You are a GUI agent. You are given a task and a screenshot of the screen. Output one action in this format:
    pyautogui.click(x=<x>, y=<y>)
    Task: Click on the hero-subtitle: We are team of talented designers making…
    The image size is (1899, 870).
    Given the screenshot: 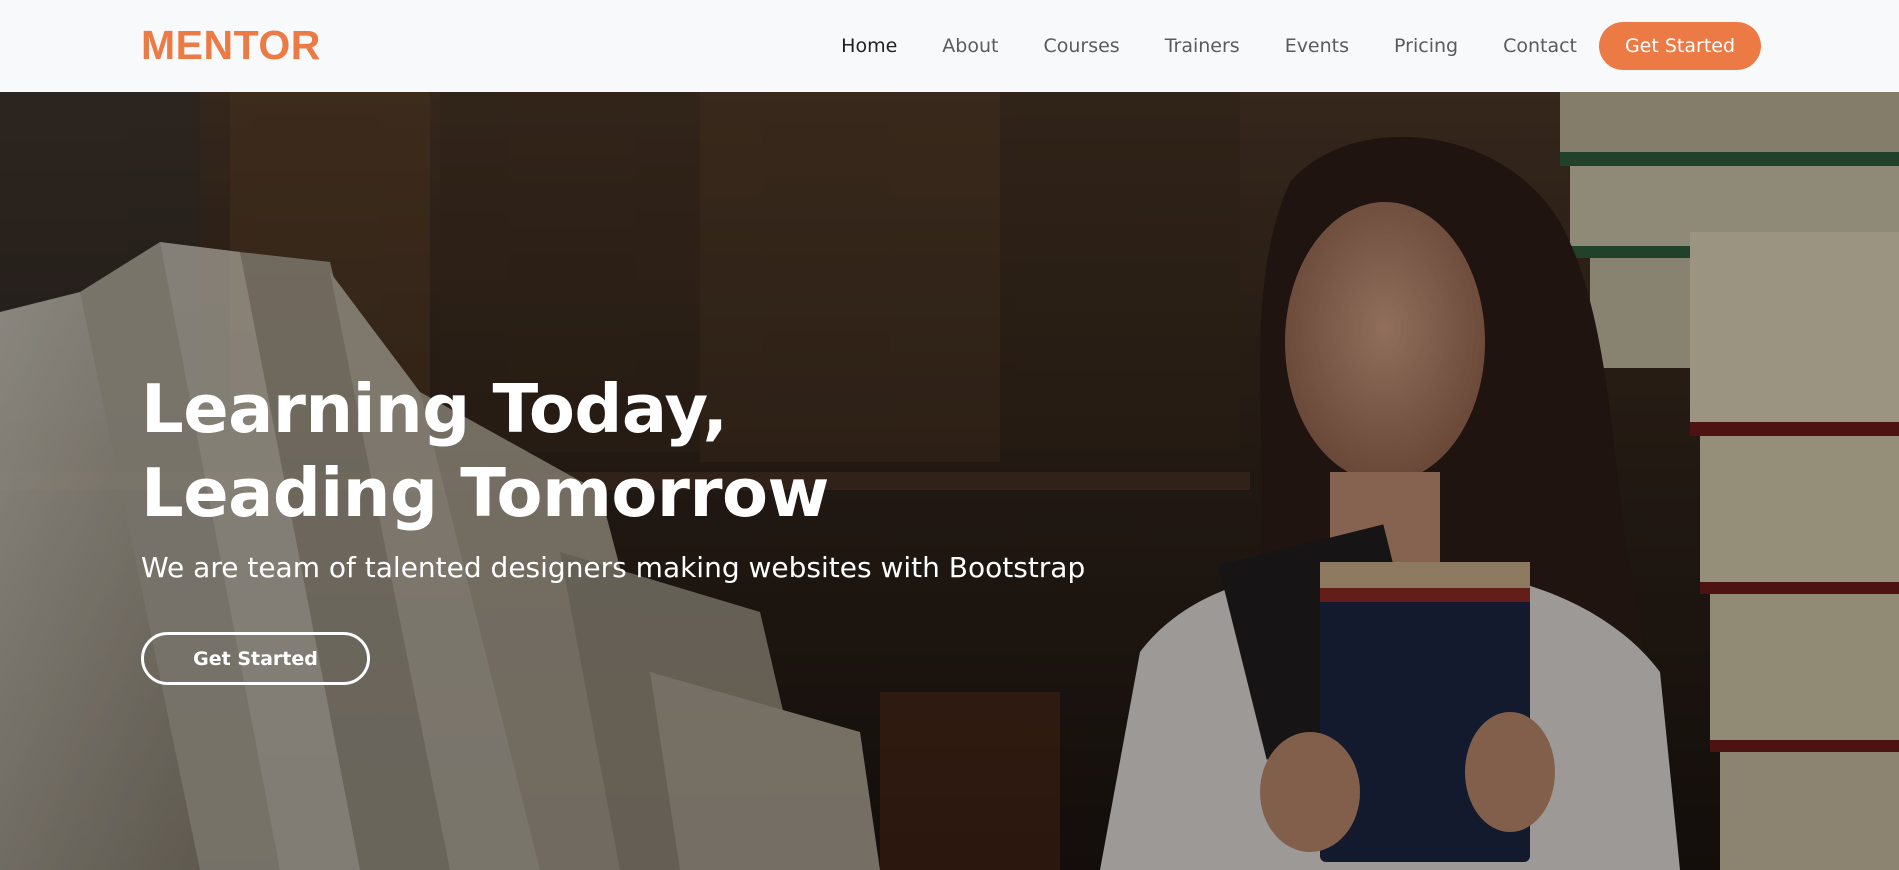 What is the action you would take?
    pyautogui.click(x=613, y=567)
    